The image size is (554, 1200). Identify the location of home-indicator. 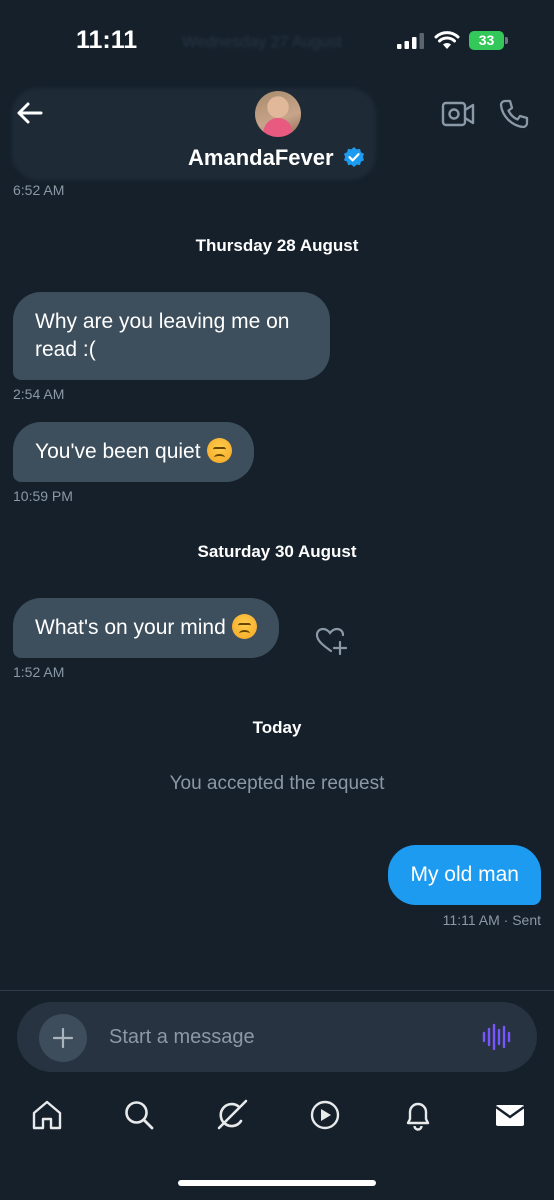
(277, 1183).